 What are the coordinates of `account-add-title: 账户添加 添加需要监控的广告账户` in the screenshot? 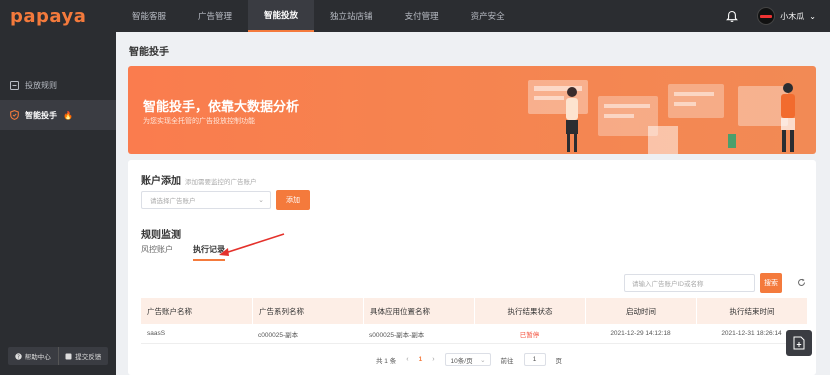 It's located at (199, 179).